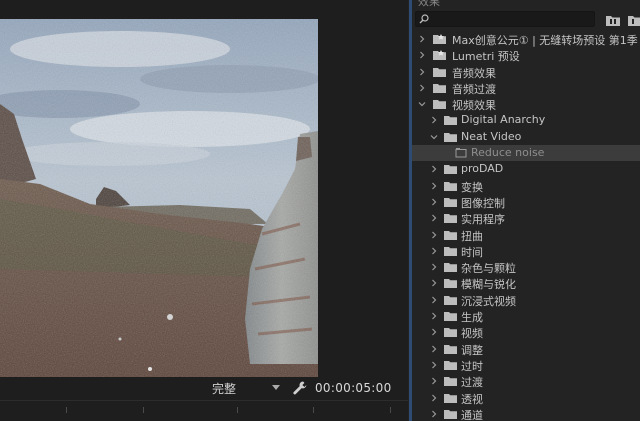  What do you see at coordinates (204, 410) in the screenshot?
I see `monitor-time-ruler` at bounding box center [204, 410].